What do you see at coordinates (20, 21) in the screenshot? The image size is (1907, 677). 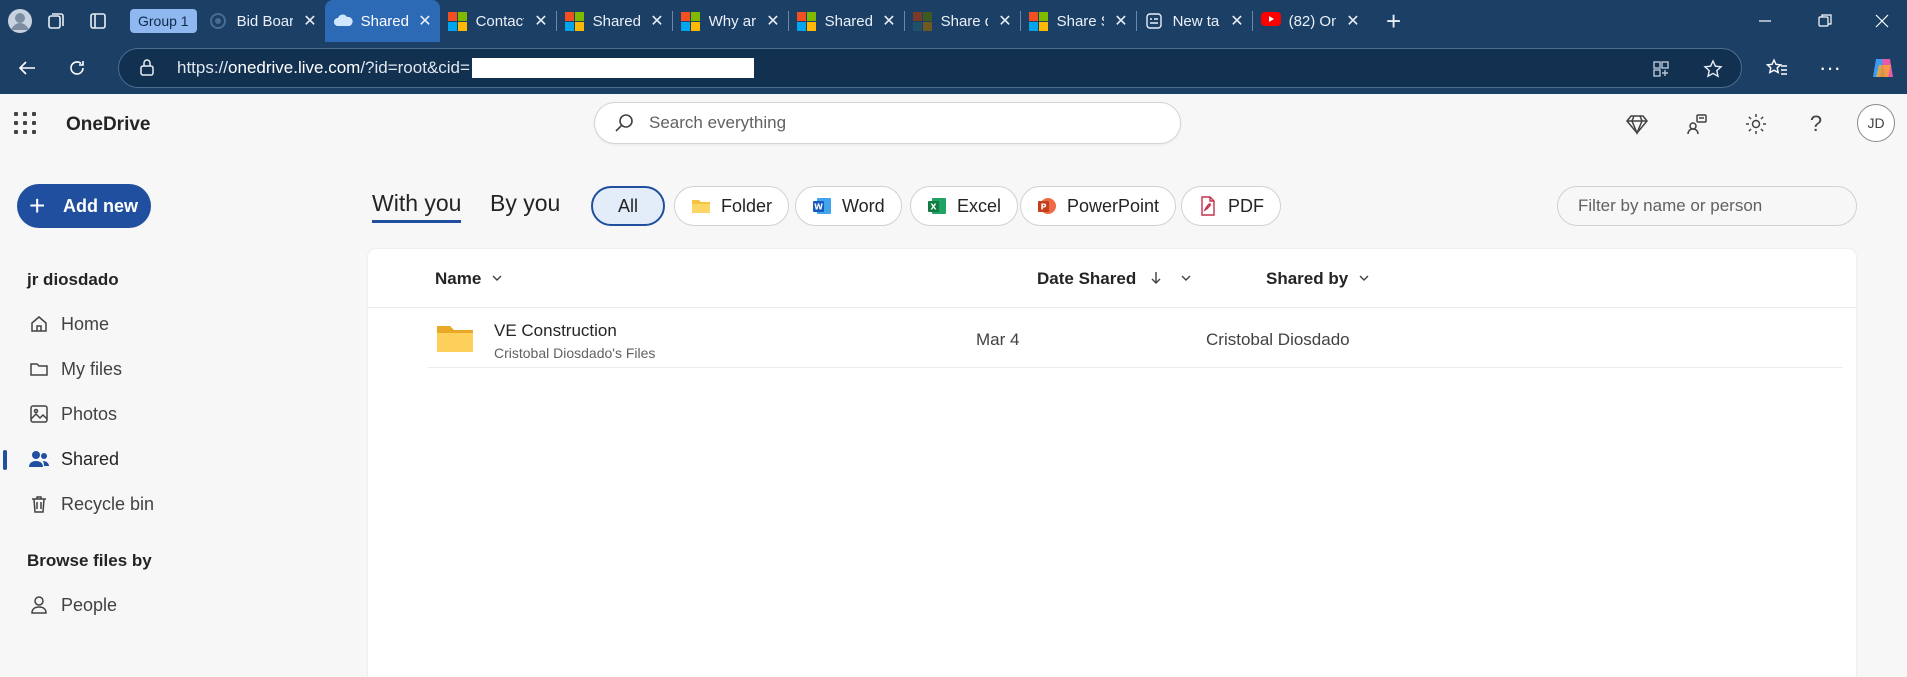 I see `profile-icon` at bounding box center [20, 21].